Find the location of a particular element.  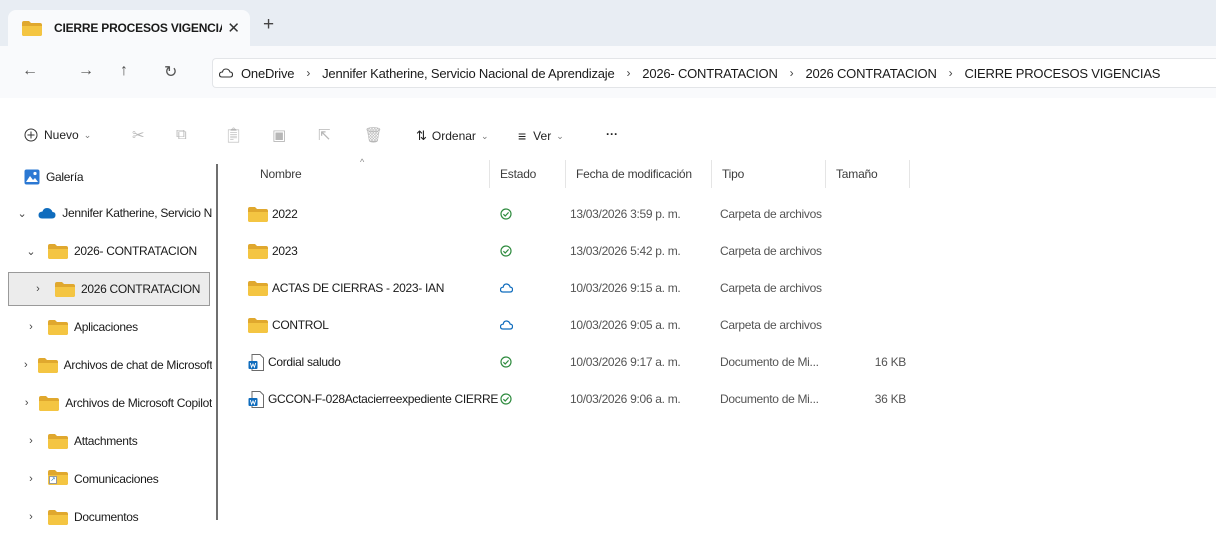

sort-button: ⇅ Ordenar ⌄ is located at coordinates (452, 136).